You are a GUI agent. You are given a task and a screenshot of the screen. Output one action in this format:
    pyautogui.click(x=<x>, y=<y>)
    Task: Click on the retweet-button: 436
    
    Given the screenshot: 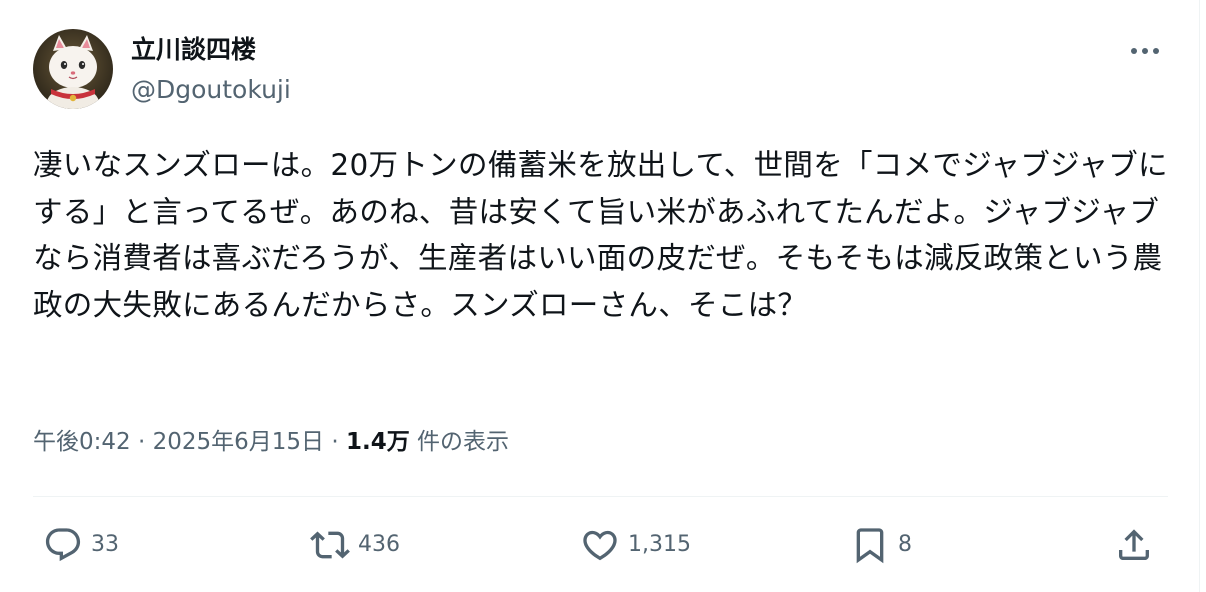 What is the action you would take?
    pyautogui.click(x=355, y=545)
    